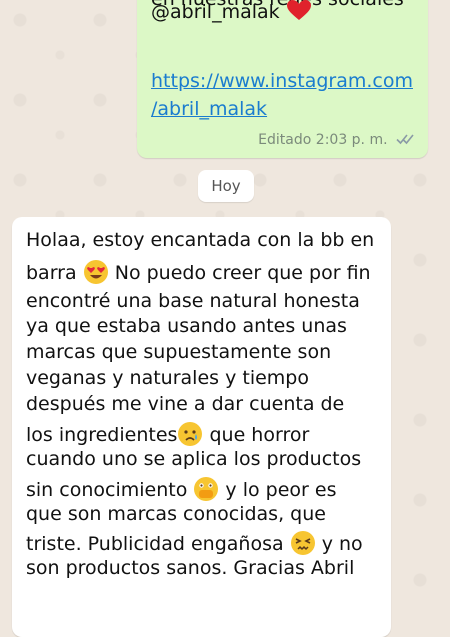 The width and height of the screenshot is (450, 637). I want to click on message-text-line: son productos sanos. Gracias Abril, so click(190, 568).